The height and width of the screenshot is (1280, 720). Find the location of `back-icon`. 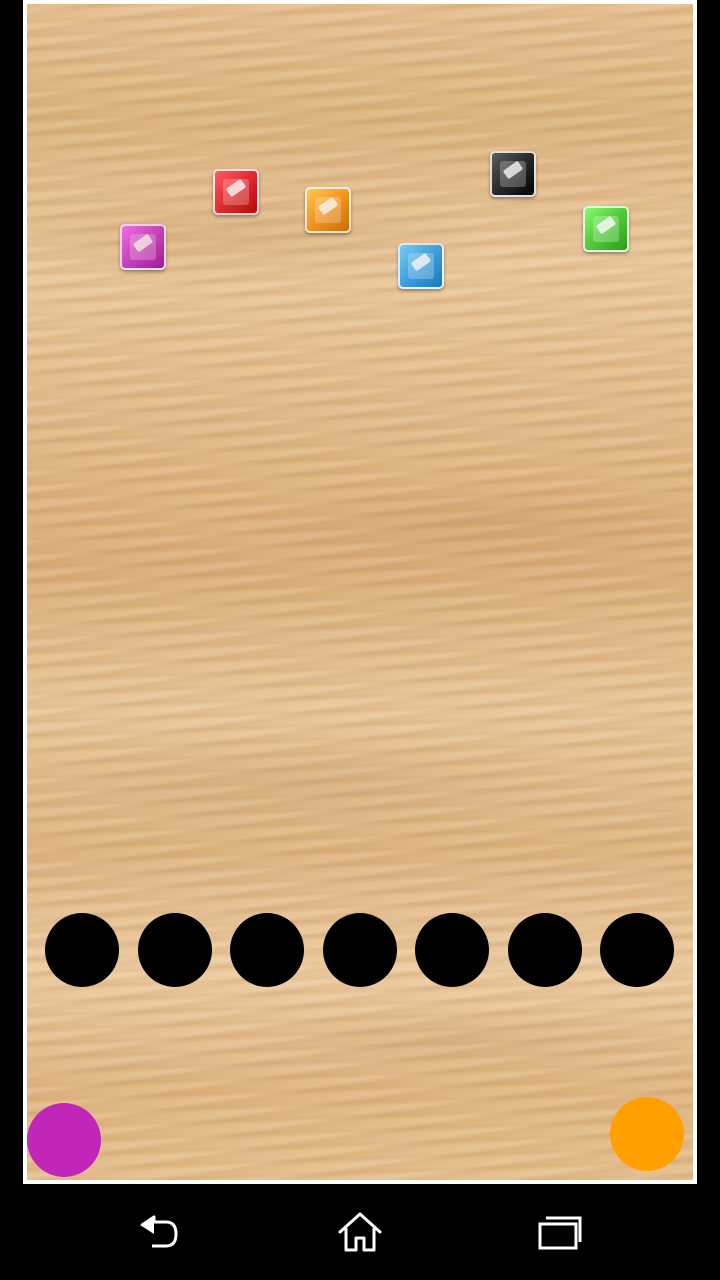

back-icon is located at coordinates (159, 1231).